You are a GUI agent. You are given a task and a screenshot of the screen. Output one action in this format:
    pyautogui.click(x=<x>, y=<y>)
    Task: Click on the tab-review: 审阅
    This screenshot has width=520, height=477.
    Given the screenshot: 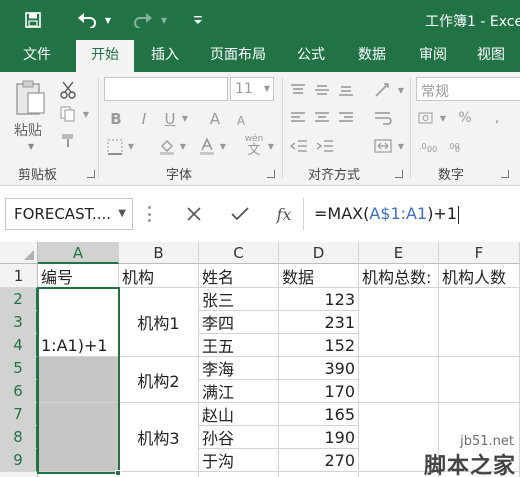 What is the action you would take?
    pyautogui.click(x=433, y=56)
    